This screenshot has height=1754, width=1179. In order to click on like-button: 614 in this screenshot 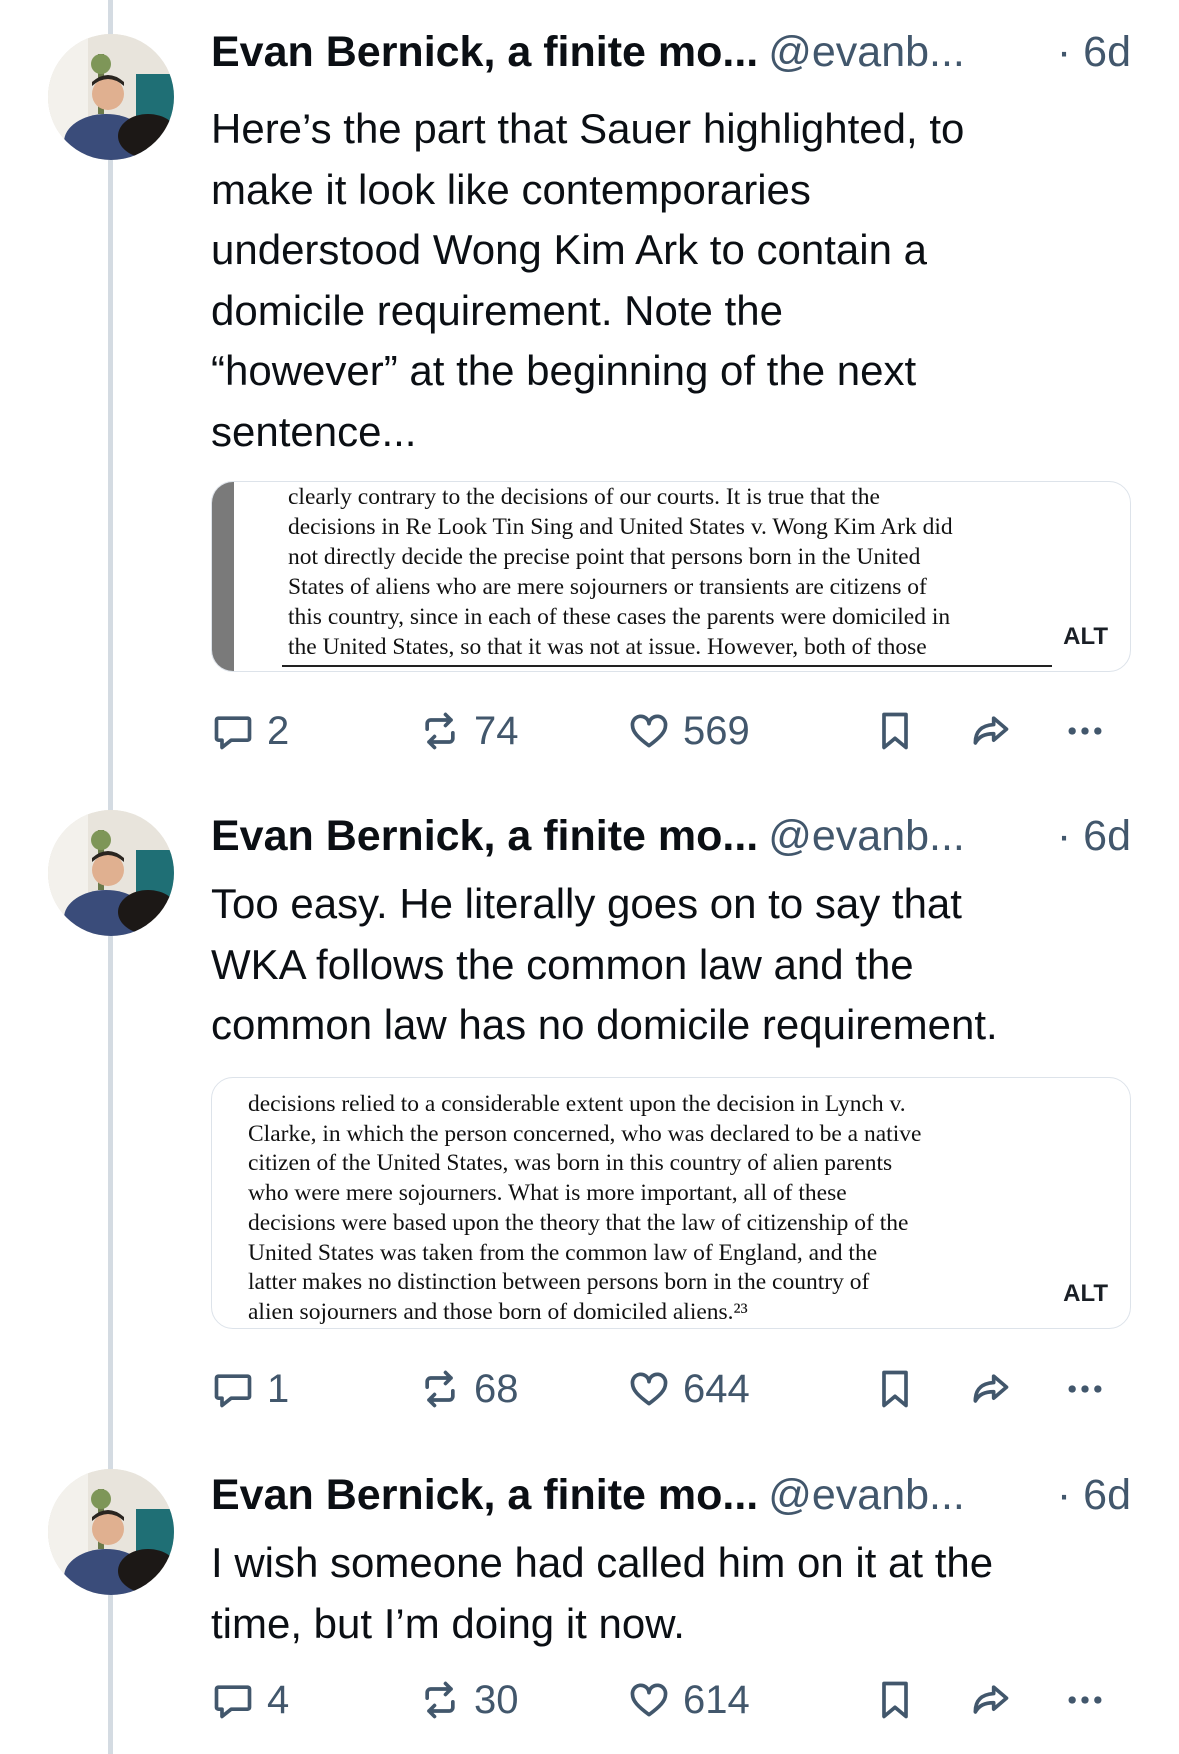, I will do `click(688, 1700)`.